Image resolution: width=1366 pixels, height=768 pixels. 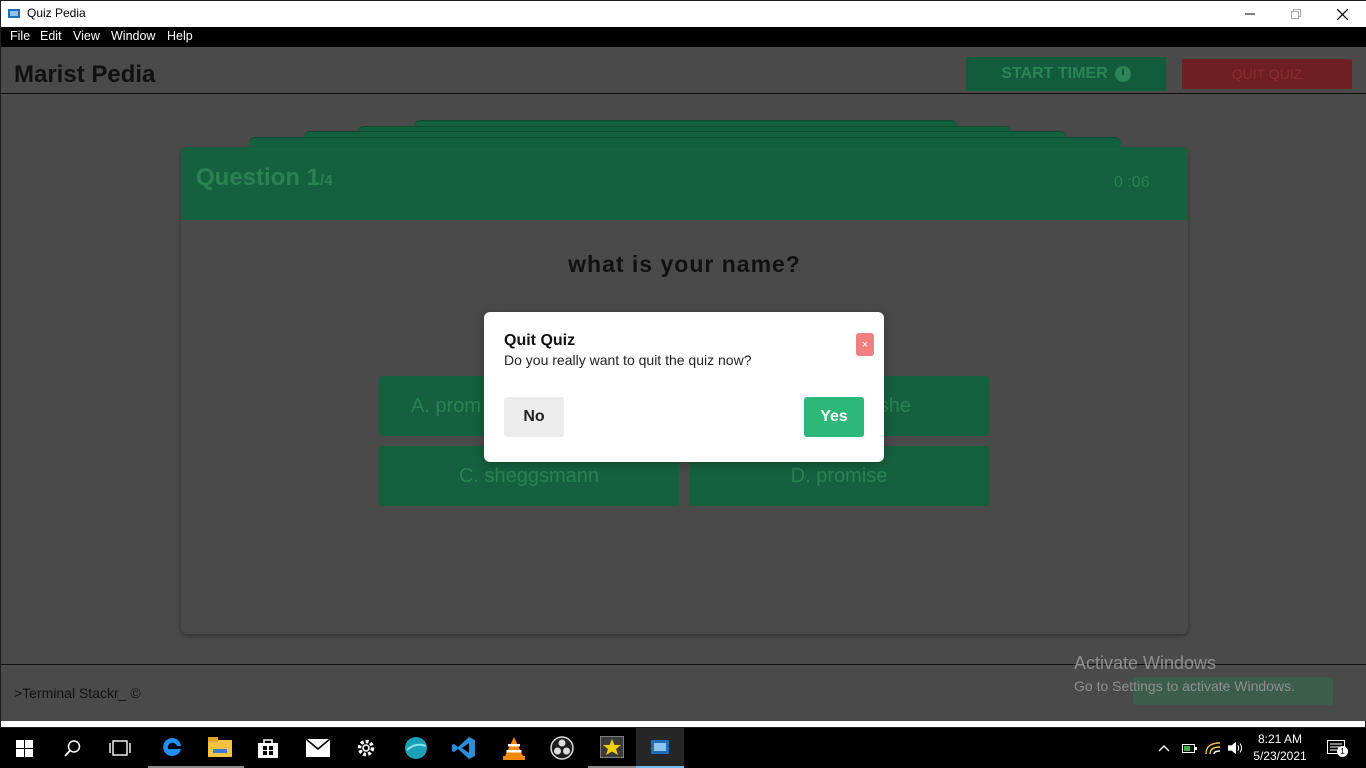 What do you see at coordinates (1280, 756) in the screenshot?
I see `tray-date: 5/23/2021` at bounding box center [1280, 756].